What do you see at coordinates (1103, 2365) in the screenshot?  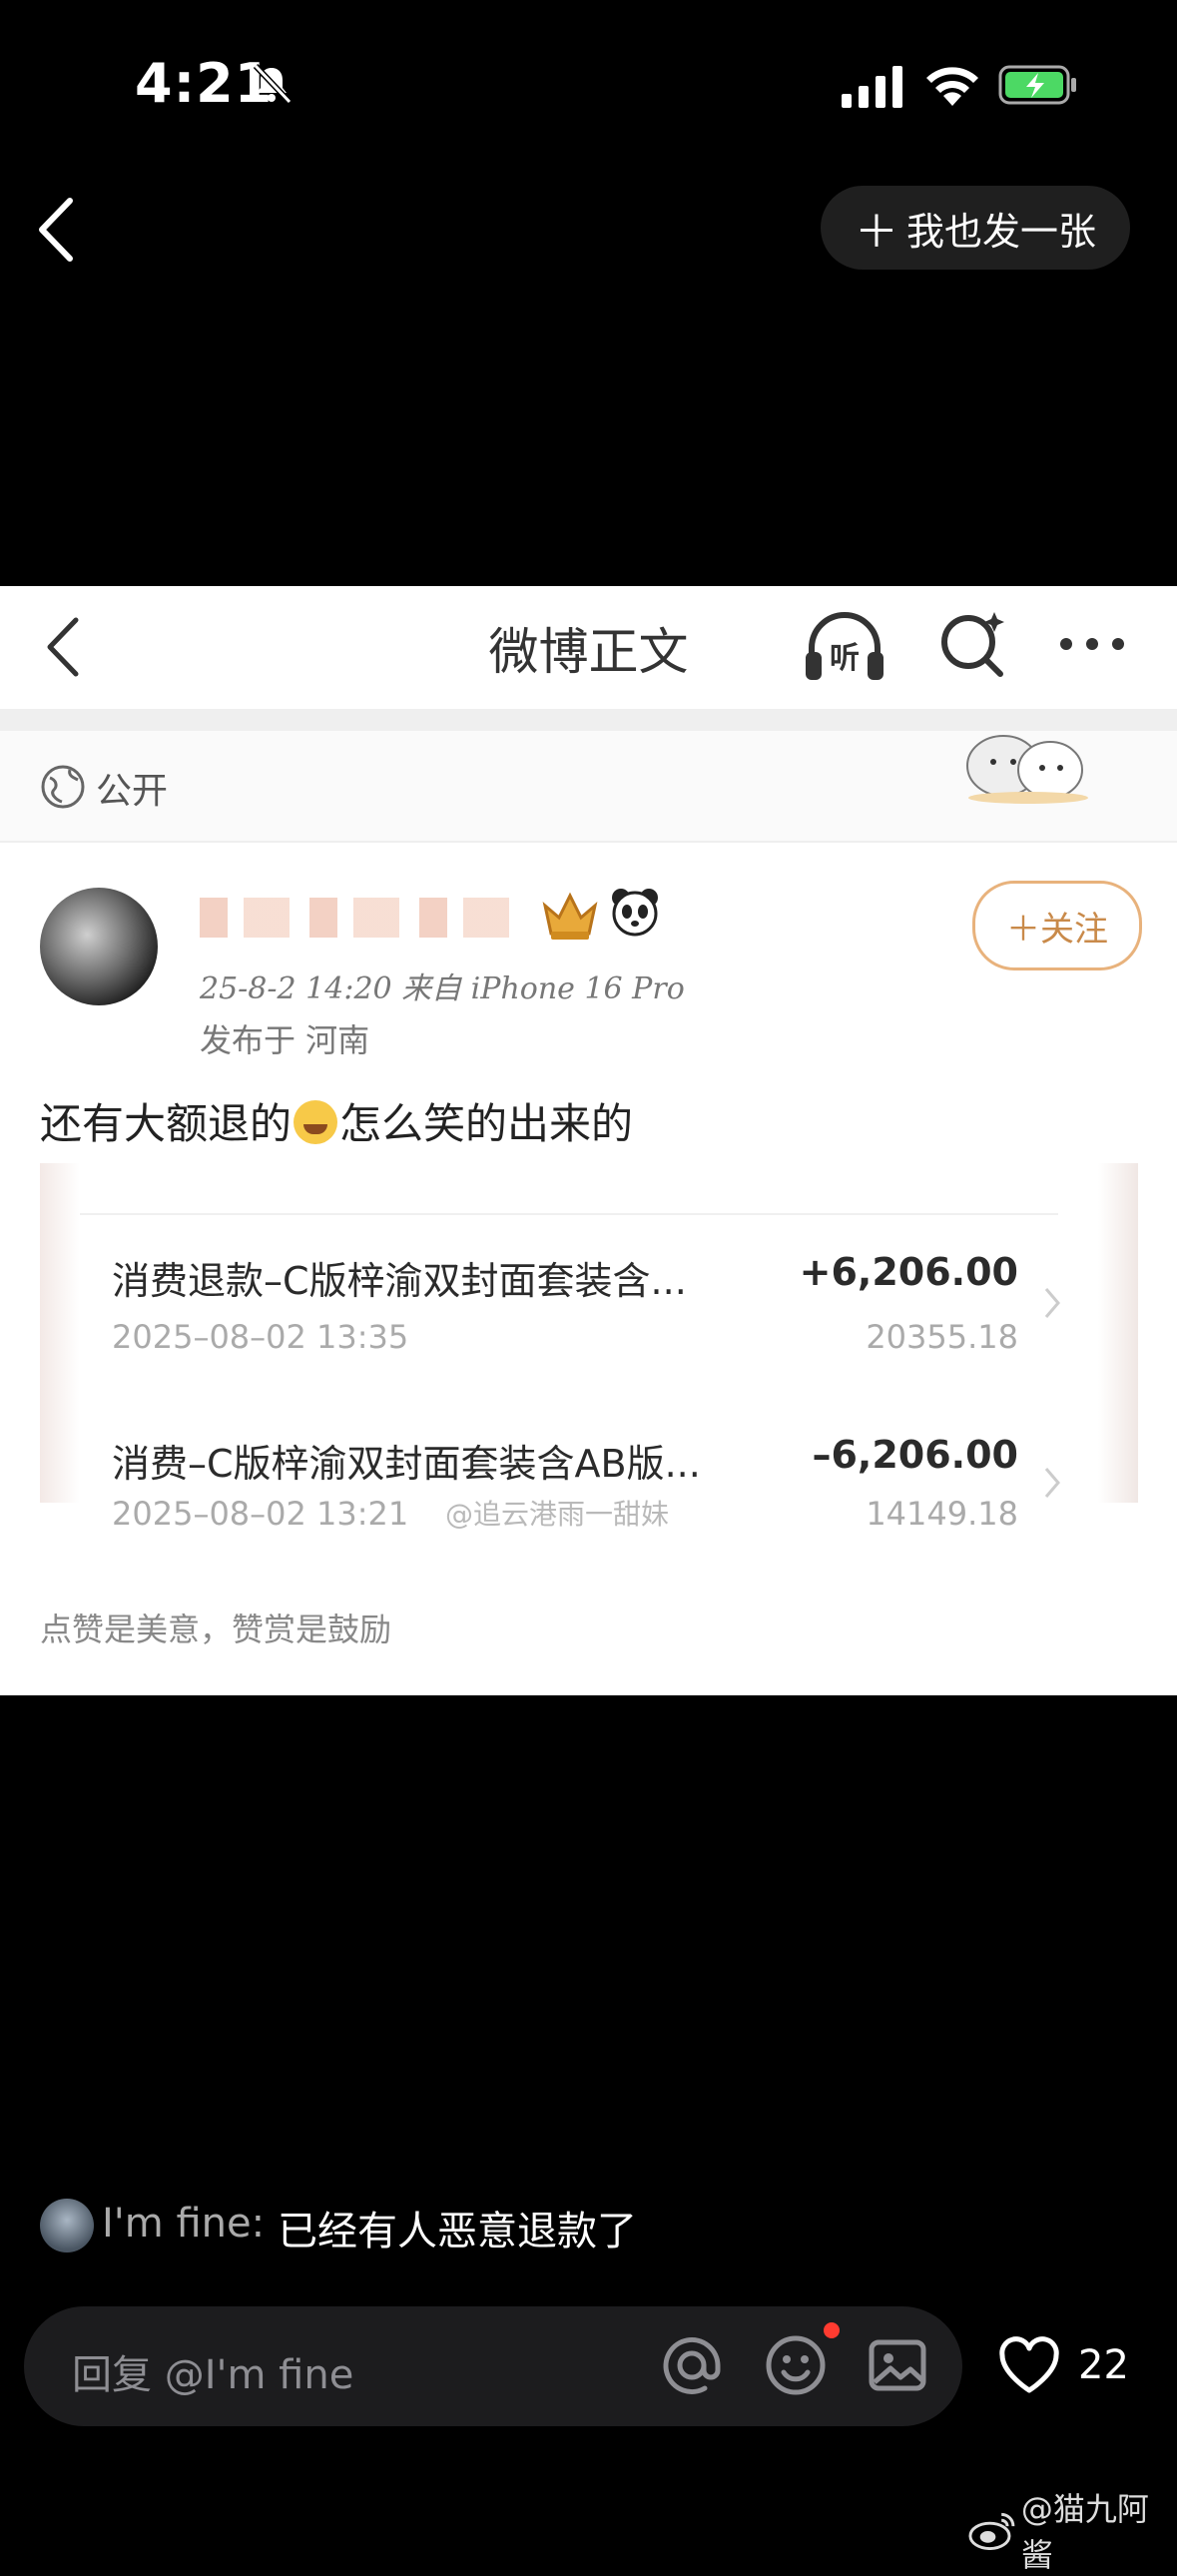 I see `like-count: 22` at bounding box center [1103, 2365].